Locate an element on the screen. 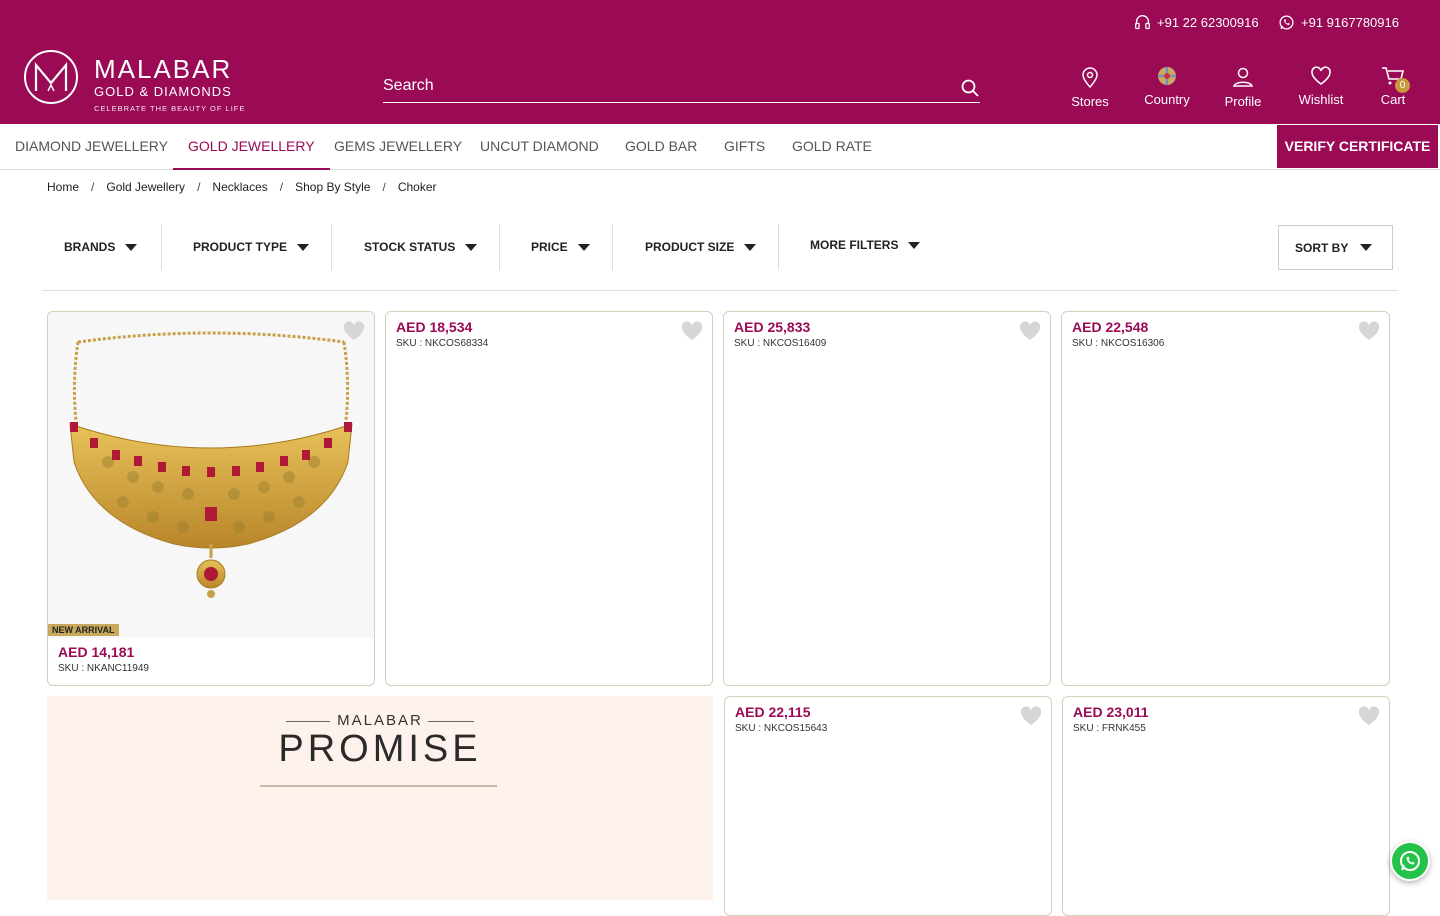 The width and height of the screenshot is (1440, 916). logo-sub-text: GOLD & DIAMONDS is located at coordinates (163, 91).